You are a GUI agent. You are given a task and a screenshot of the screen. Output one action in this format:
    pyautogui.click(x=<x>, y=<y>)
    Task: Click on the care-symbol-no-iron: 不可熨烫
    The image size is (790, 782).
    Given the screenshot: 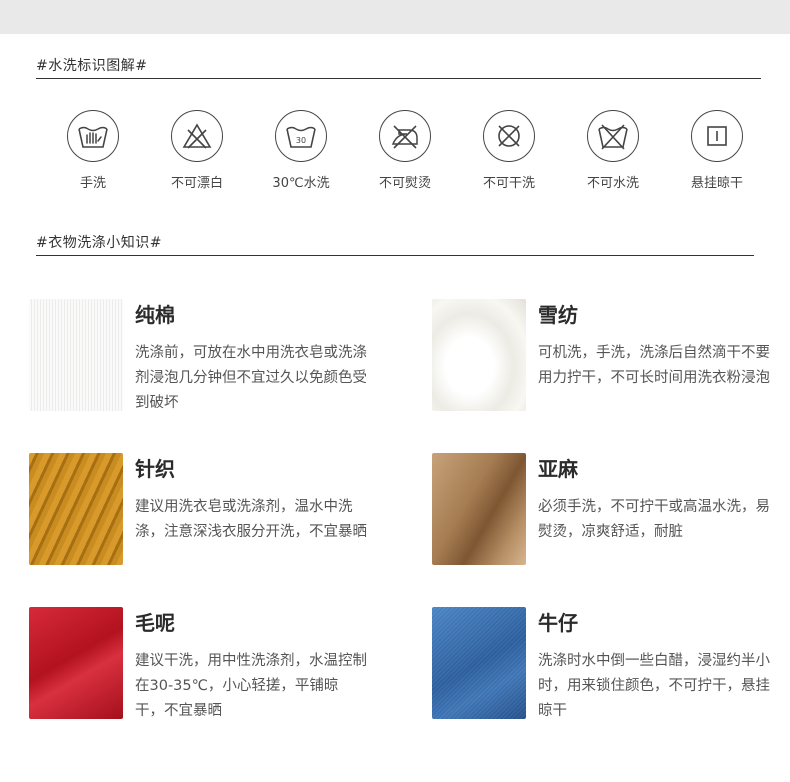 What is the action you would take?
    pyautogui.click(x=405, y=150)
    